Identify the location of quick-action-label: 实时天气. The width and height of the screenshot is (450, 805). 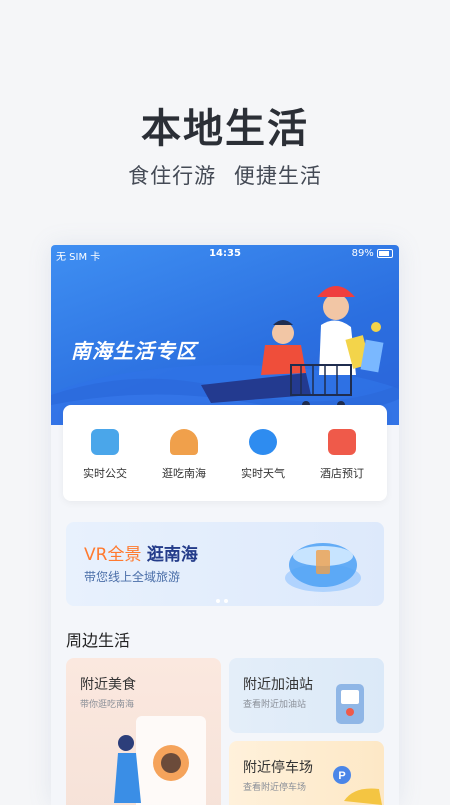
(263, 473).